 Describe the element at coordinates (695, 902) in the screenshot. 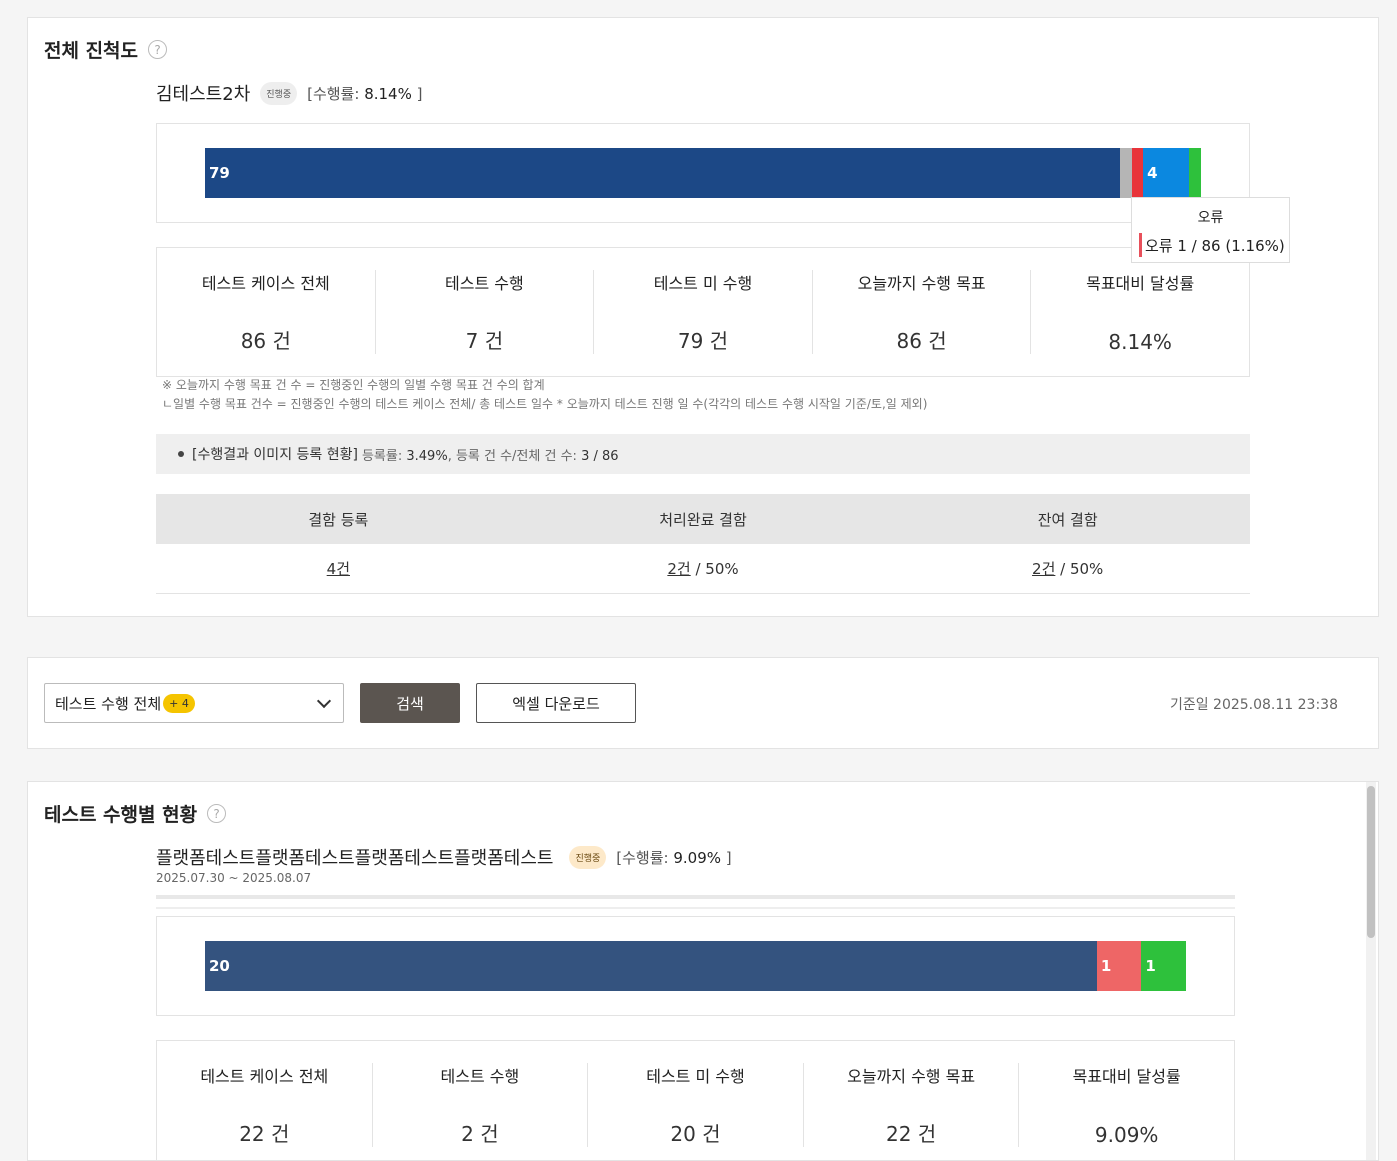

I see `run-divider` at that location.